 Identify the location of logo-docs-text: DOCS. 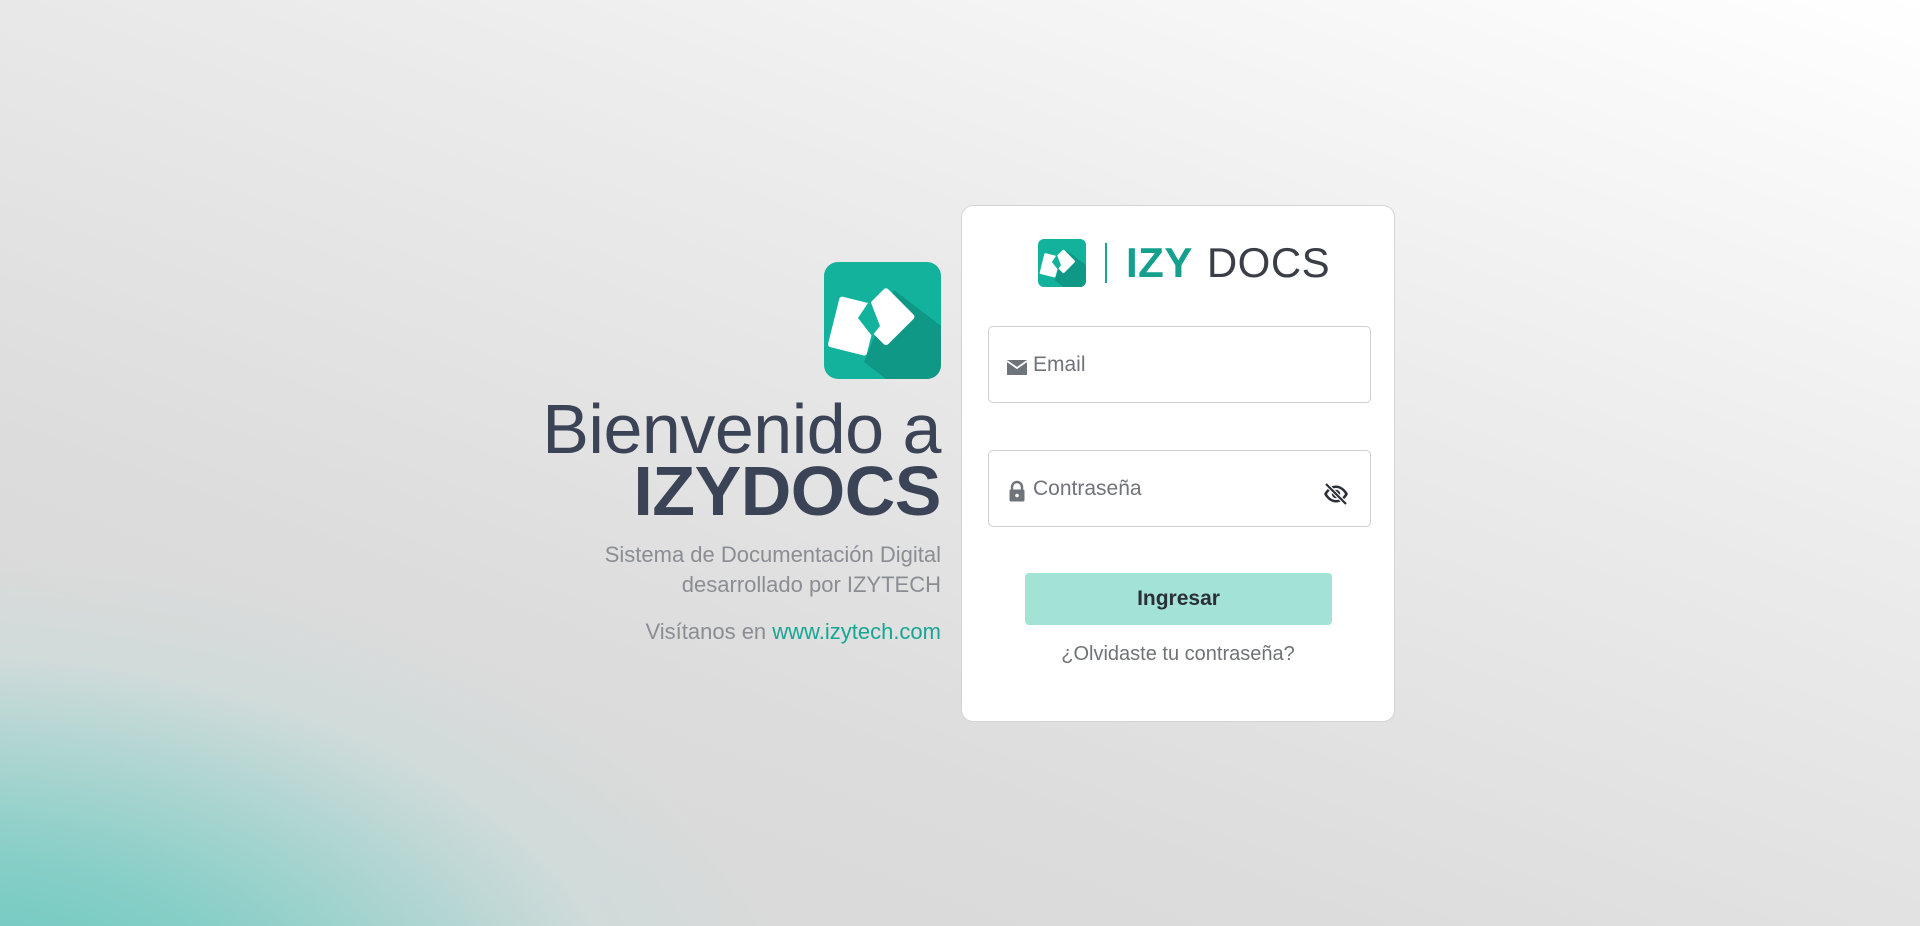
(1268, 262).